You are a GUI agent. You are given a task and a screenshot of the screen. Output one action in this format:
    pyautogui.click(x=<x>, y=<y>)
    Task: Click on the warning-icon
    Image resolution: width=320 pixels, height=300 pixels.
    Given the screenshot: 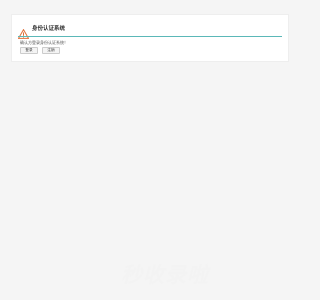 What is the action you would take?
    pyautogui.click(x=23, y=31)
    